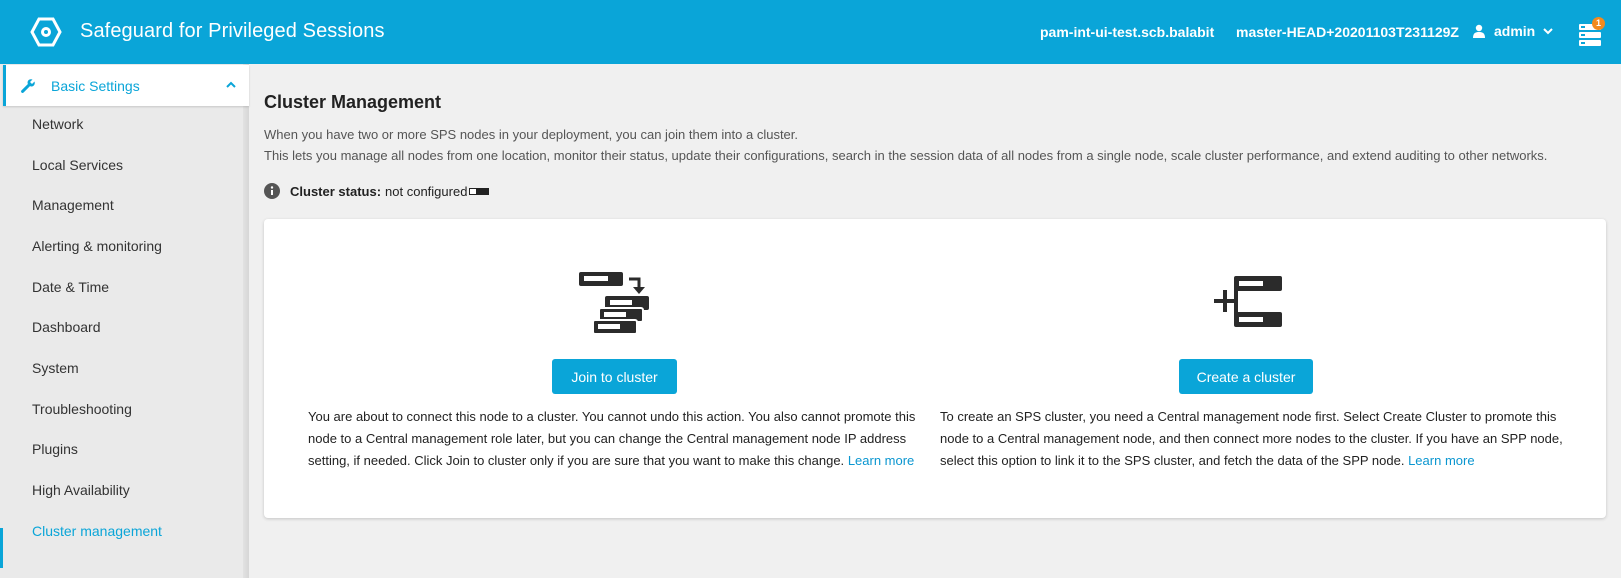  I want to click on create-cluster-illustration-icon, so click(1248, 301).